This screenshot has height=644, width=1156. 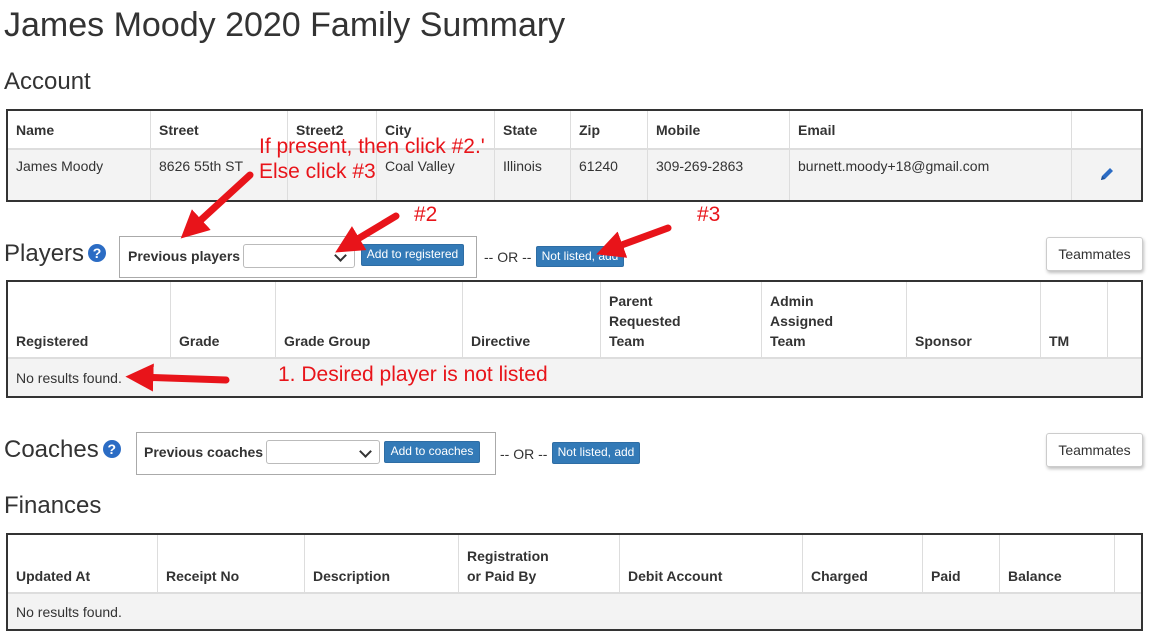 What do you see at coordinates (83, 564) in the screenshot?
I see `col-updated-at: Updated At` at bounding box center [83, 564].